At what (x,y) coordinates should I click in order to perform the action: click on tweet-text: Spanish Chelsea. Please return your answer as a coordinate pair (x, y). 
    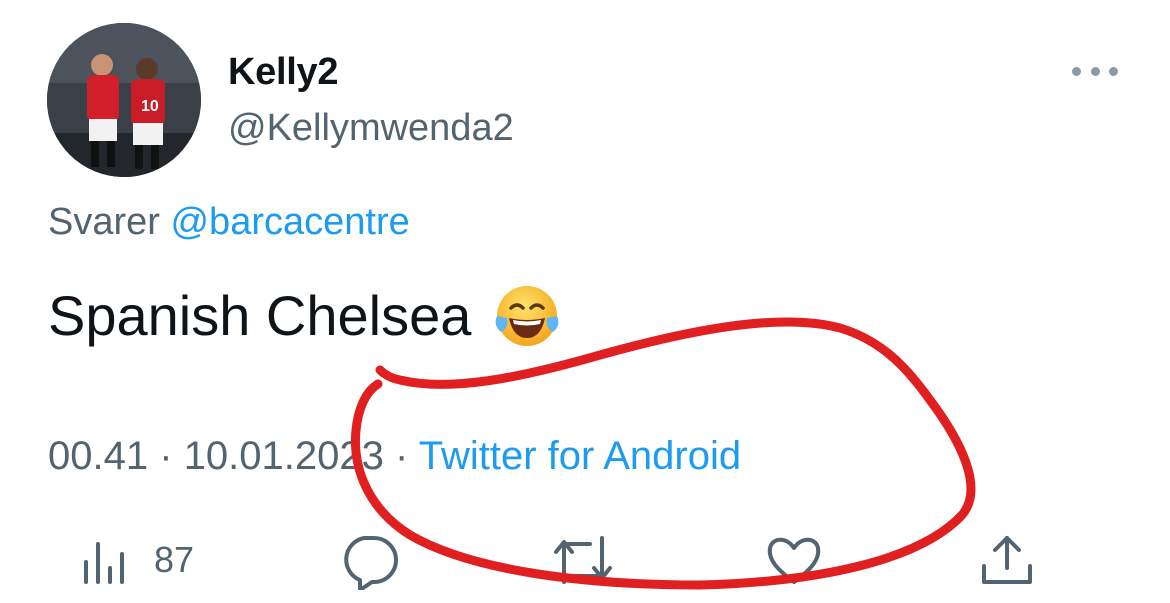
    Looking at the image, I should click on (304, 316).